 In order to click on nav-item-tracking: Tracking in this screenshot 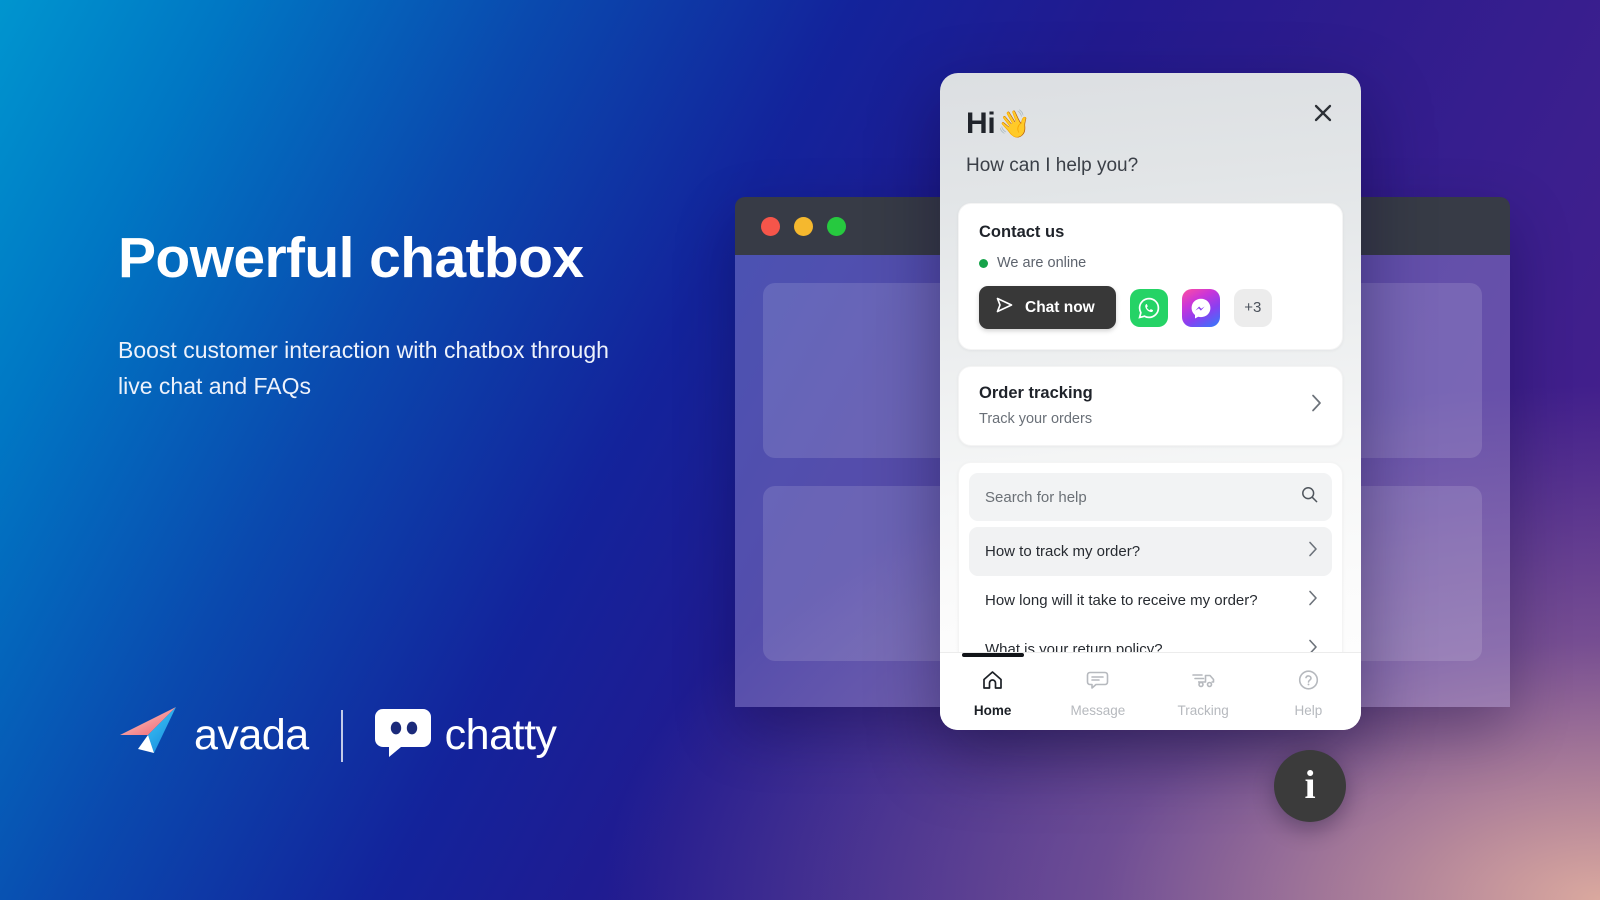, I will do `click(1203, 693)`.